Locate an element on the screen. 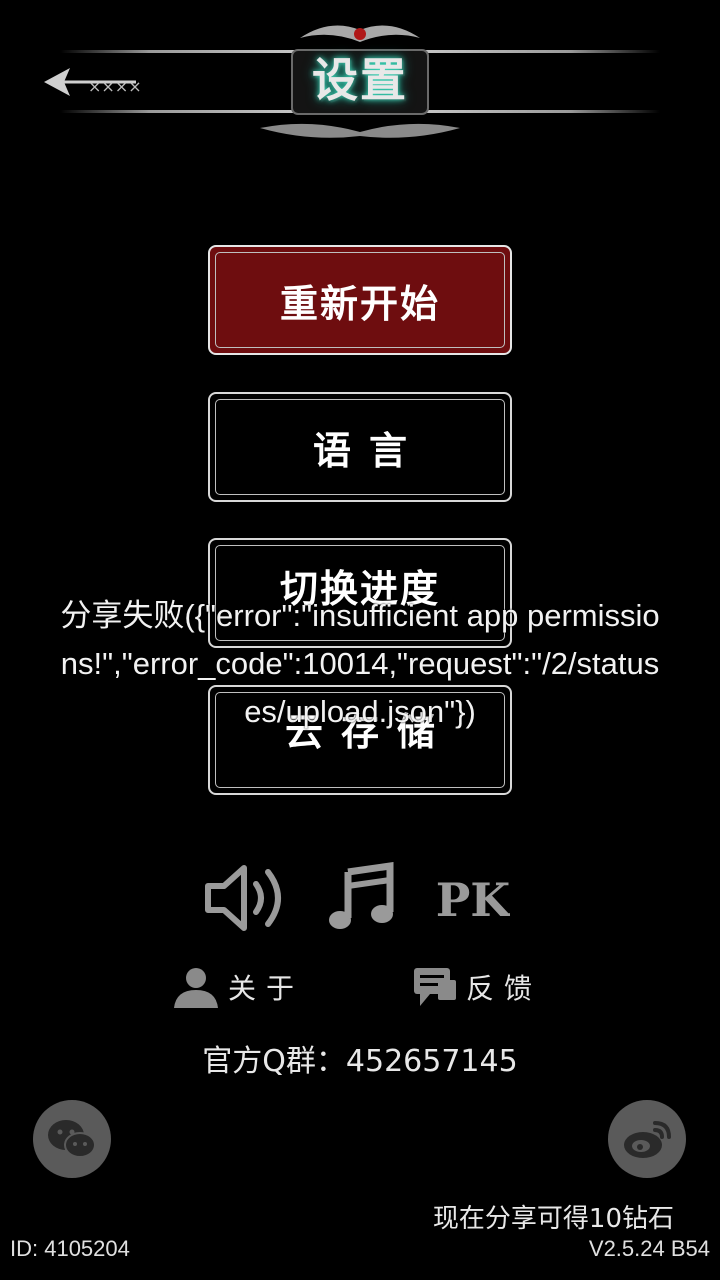  wechat-share-button is located at coordinates (72, 1139).